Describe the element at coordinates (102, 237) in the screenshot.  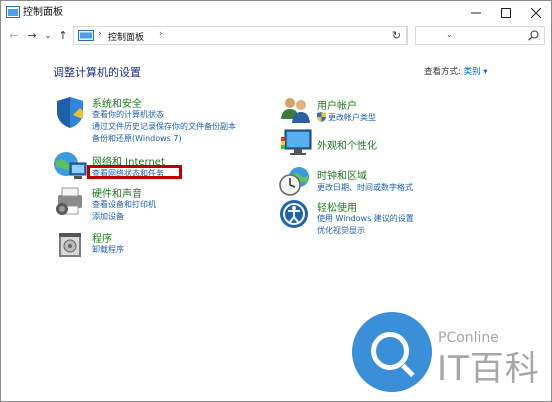
I see `category-title-programs: 程序` at that location.